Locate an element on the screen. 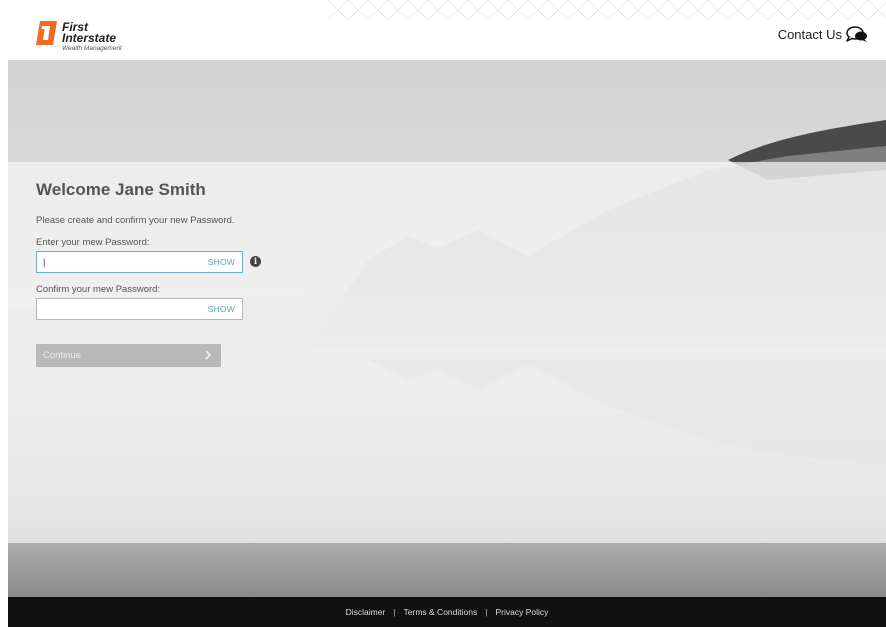 The width and height of the screenshot is (886, 627). confirm-password-show-toggle: SHOW is located at coordinates (221, 309).